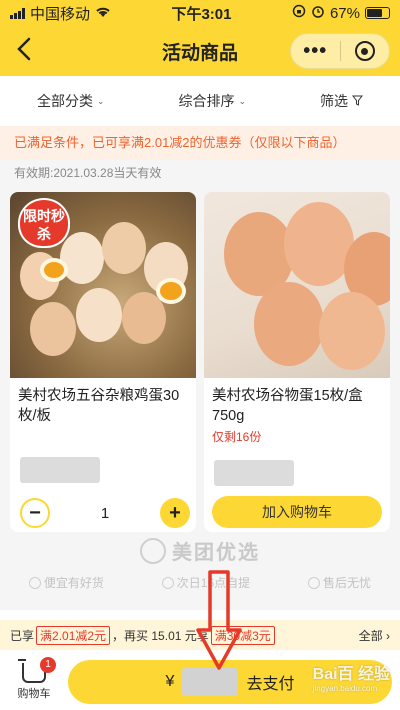 The image size is (400, 710). I want to click on coupon-notice: 已满足条件，已可享满2.01减2的优惠券（仅限以下商品）, so click(200, 143).